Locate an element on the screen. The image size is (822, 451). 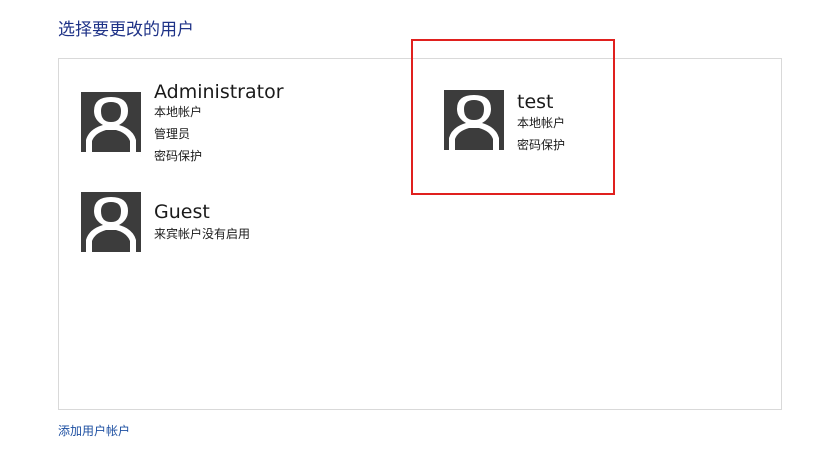
account-name: Administrator is located at coordinates (219, 92).